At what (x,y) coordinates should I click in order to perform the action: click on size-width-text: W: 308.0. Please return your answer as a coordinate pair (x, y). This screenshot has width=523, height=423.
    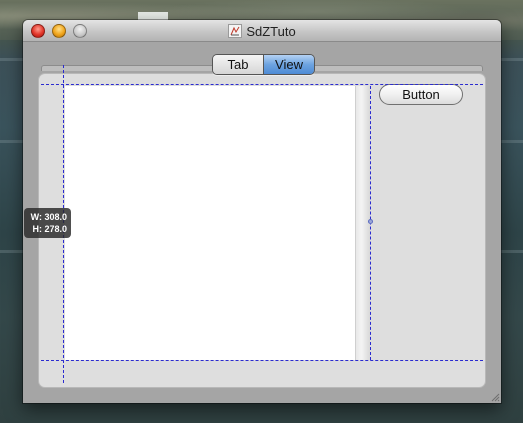
    Looking at the image, I should click on (48, 217).